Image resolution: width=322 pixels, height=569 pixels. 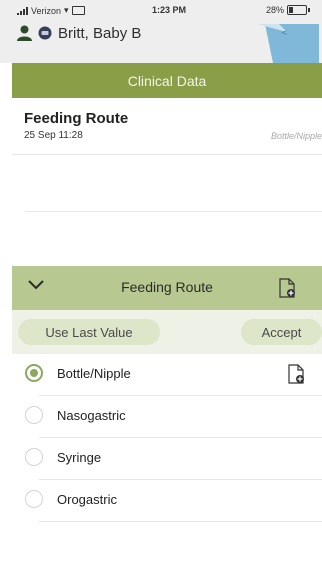 What do you see at coordinates (87, 499) in the screenshot?
I see `option-label: Orogastric` at bounding box center [87, 499].